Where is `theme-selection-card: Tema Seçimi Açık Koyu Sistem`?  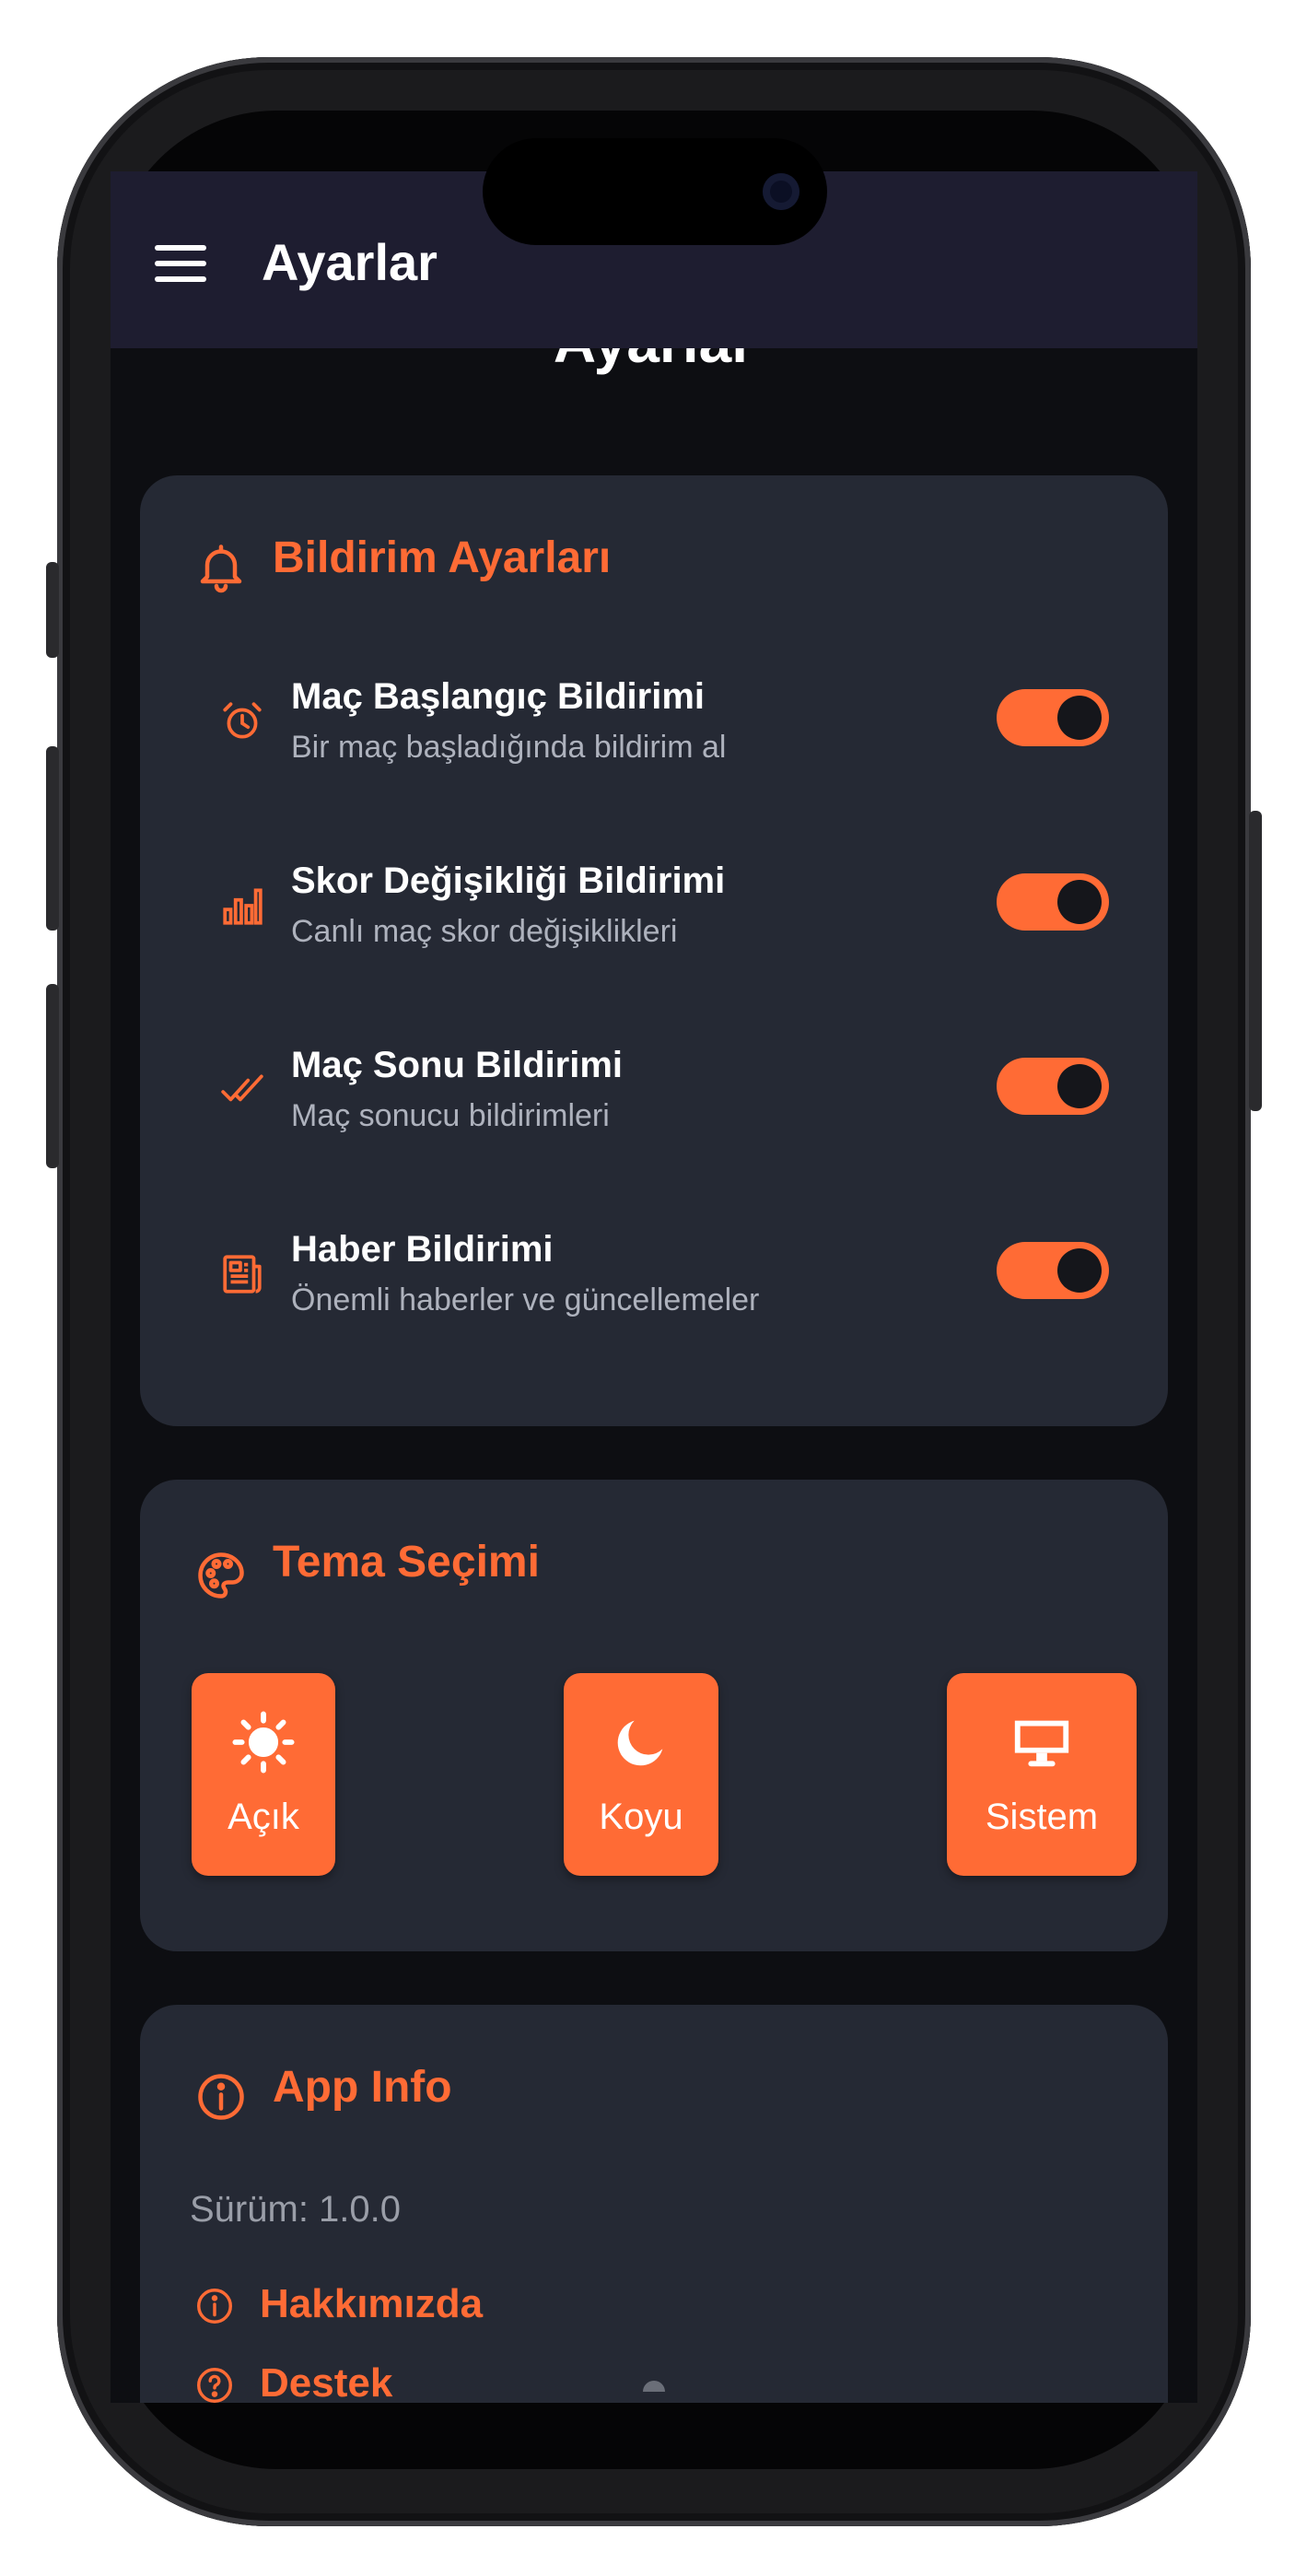
theme-selection-card: Tema Seçimi Açık Koyu Sistem is located at coordinates (654, 1715).